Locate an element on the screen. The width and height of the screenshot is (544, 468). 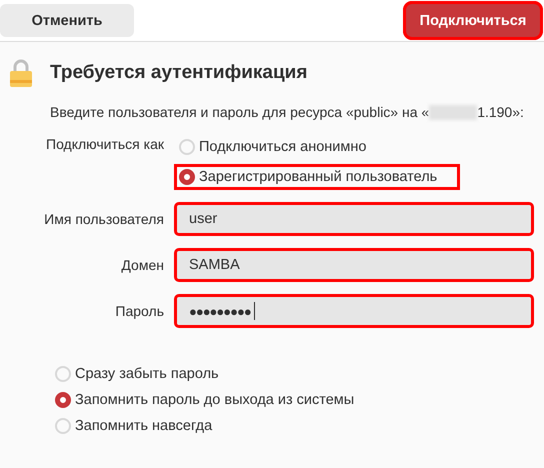
field-label: Подключиться как is located at coordinates (104, 143).